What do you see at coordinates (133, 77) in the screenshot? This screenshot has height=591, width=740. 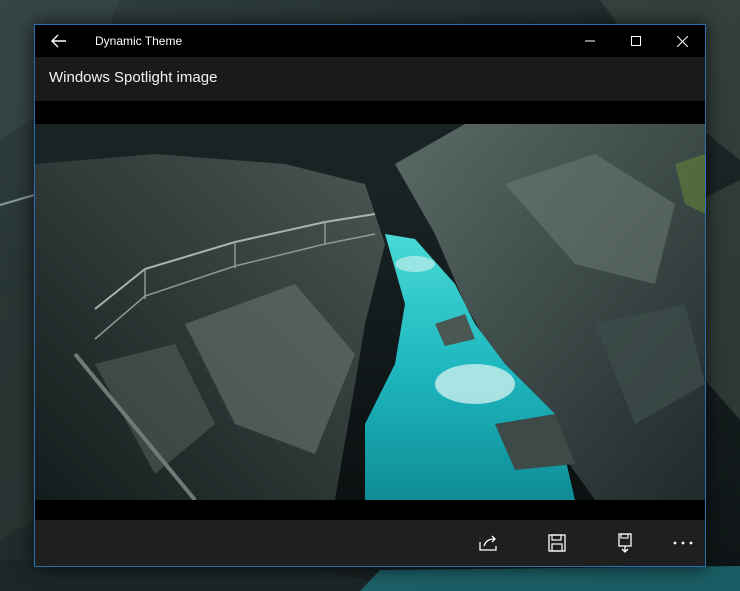 I see `page-title: Windows Spotlight image` at bounding box center [133, 77].